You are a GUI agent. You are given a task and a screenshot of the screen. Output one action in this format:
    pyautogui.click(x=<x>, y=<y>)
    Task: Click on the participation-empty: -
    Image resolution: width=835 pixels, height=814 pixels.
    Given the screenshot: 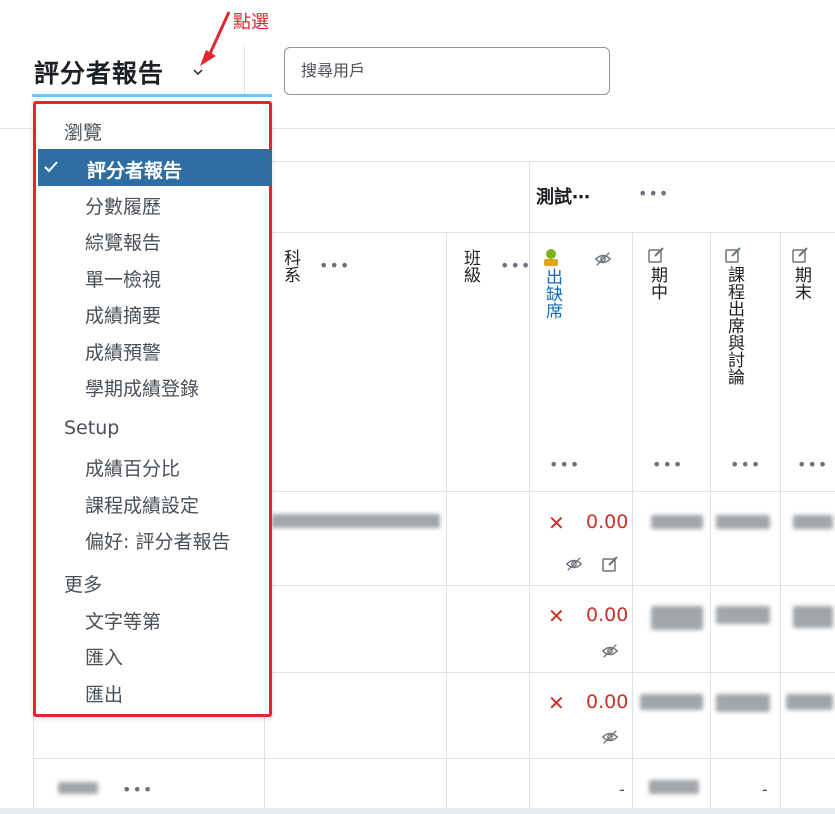 What is the action you would take?
    pyautogui.click(x=765, y=789)
    